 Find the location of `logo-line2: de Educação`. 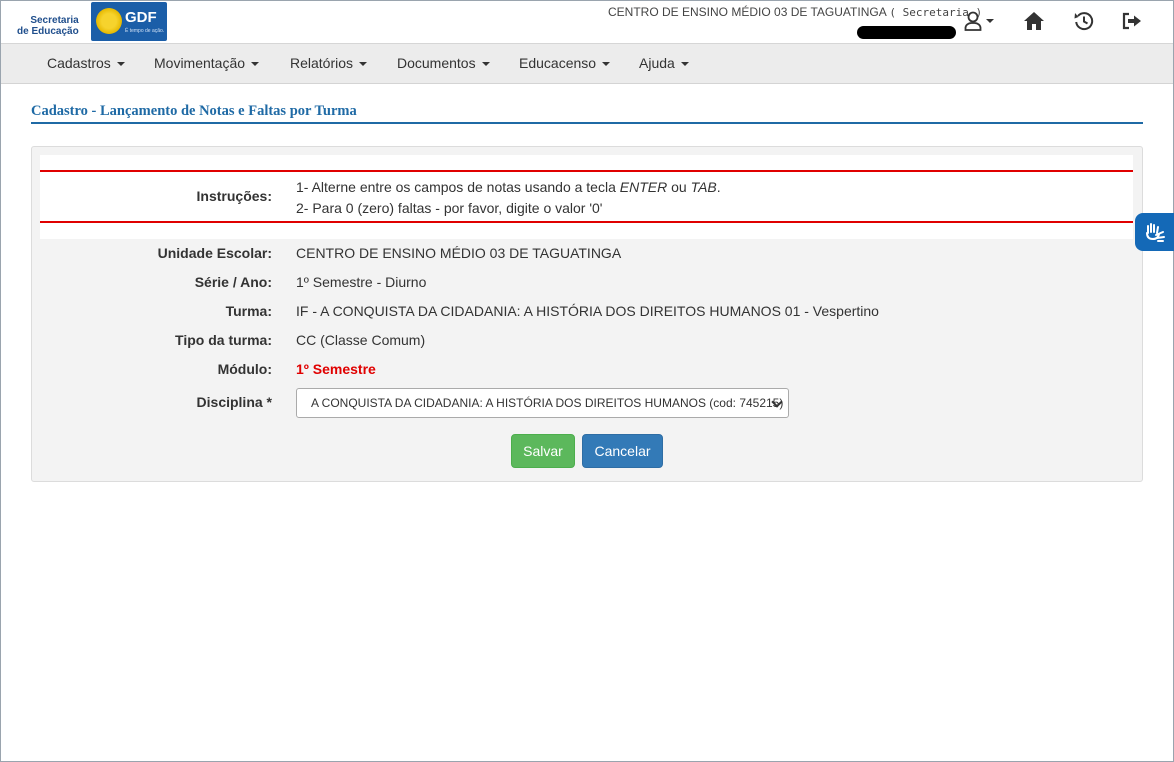

logo-line2: de Educação is located at coordinates (48, 31).